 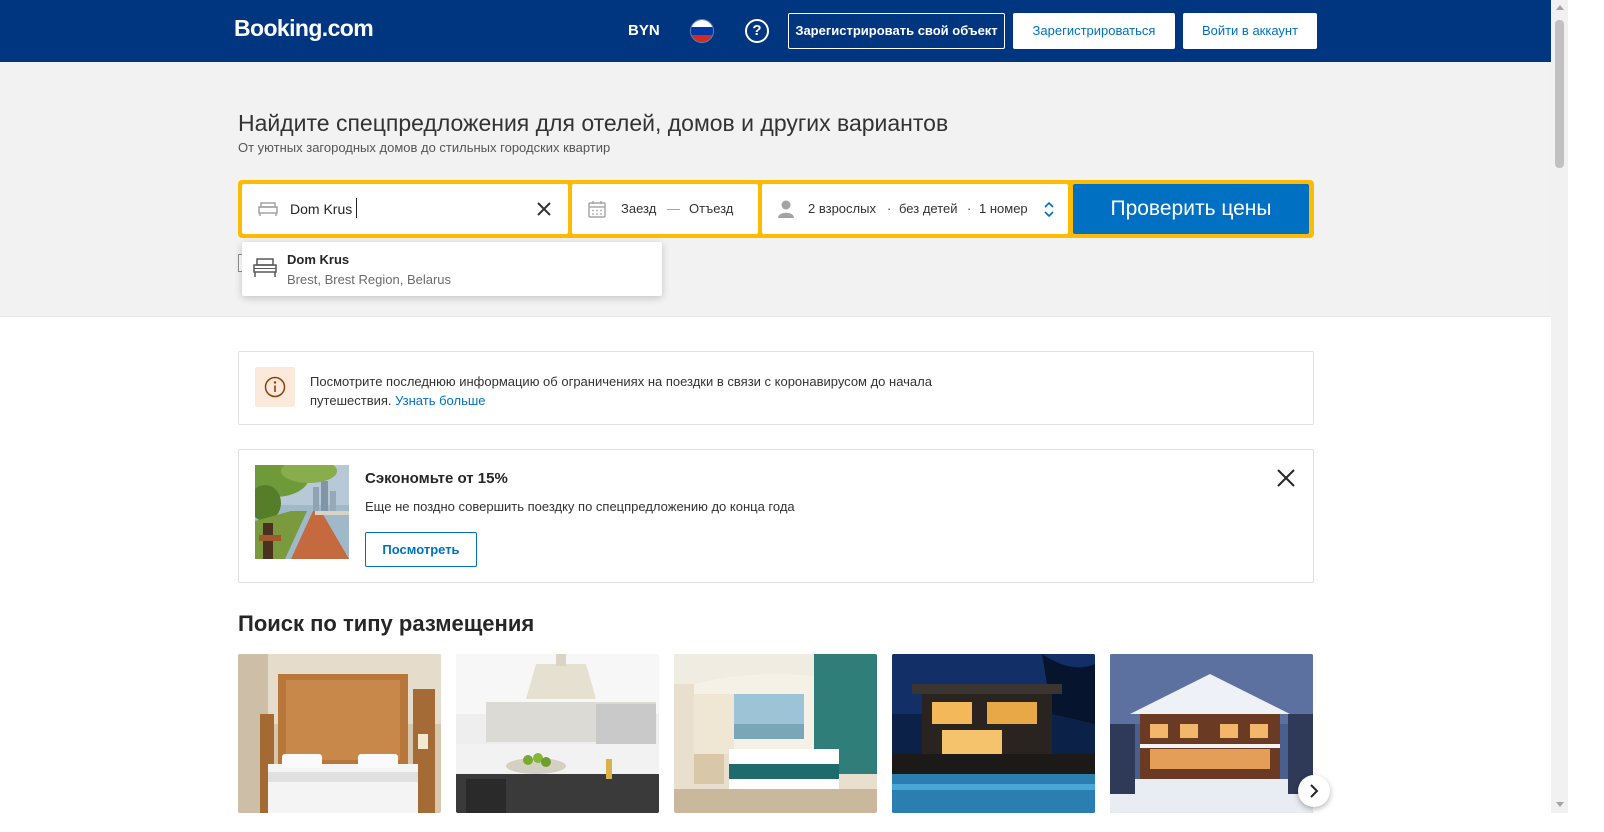 I want to click on promo-title: Сэкономьте от 15%, so click(x=436, y=478).